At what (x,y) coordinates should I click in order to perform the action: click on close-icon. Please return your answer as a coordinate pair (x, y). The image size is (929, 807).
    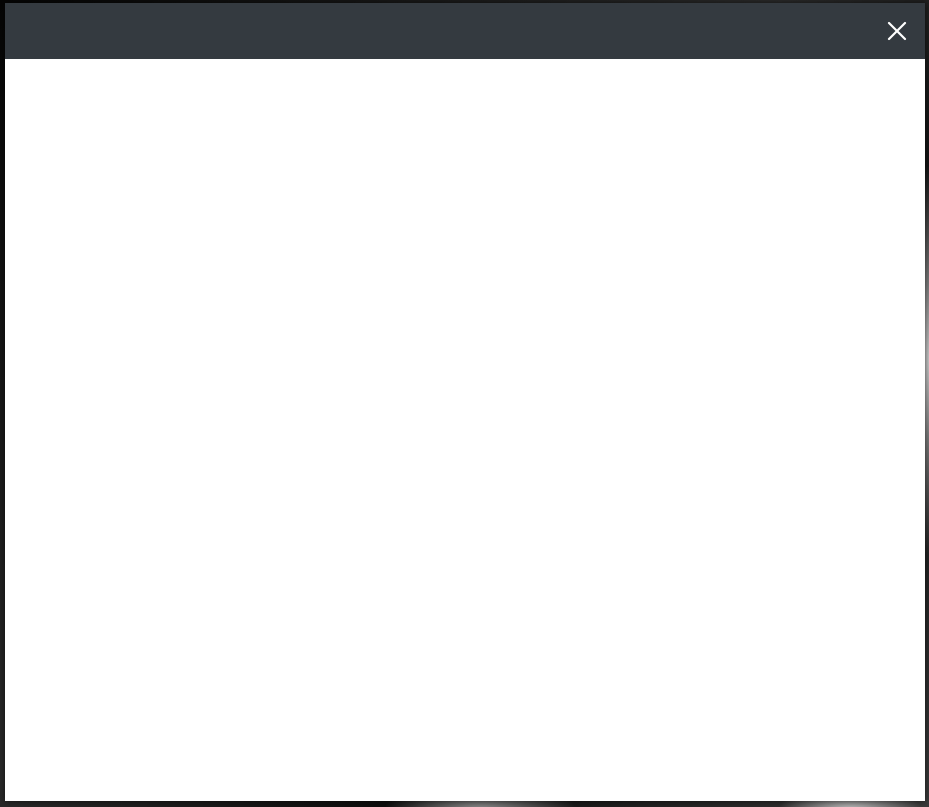
    Looking at the image, I should click on (897, 31).